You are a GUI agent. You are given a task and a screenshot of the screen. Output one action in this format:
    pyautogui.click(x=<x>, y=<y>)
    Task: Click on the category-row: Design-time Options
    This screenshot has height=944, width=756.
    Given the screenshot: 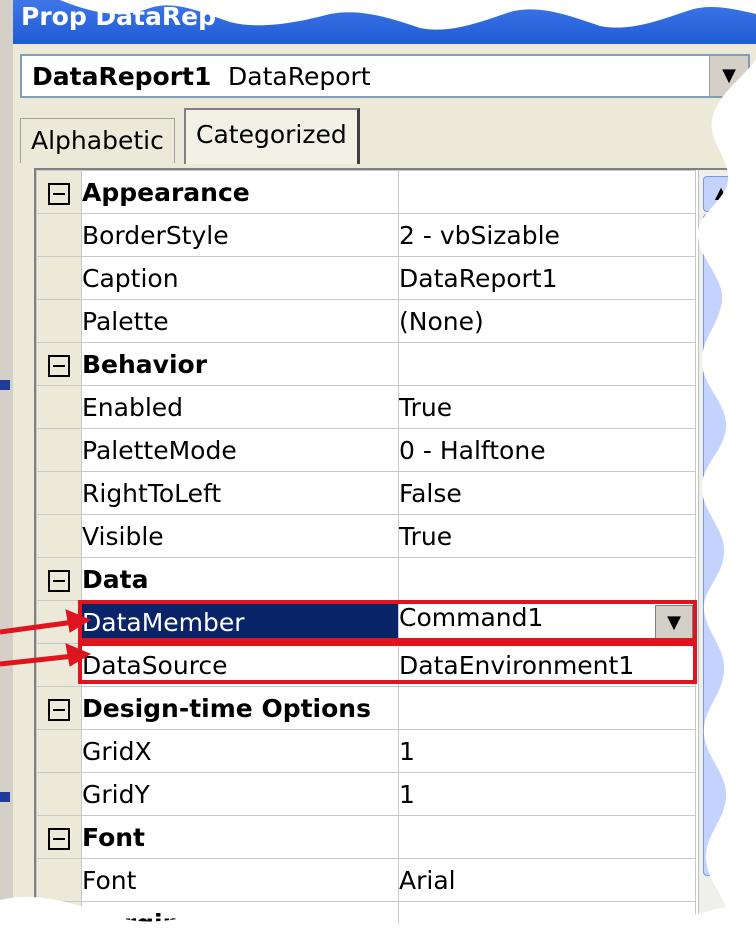 What is the action you would take?
    pyautogui.click(x=366, y=708)
    